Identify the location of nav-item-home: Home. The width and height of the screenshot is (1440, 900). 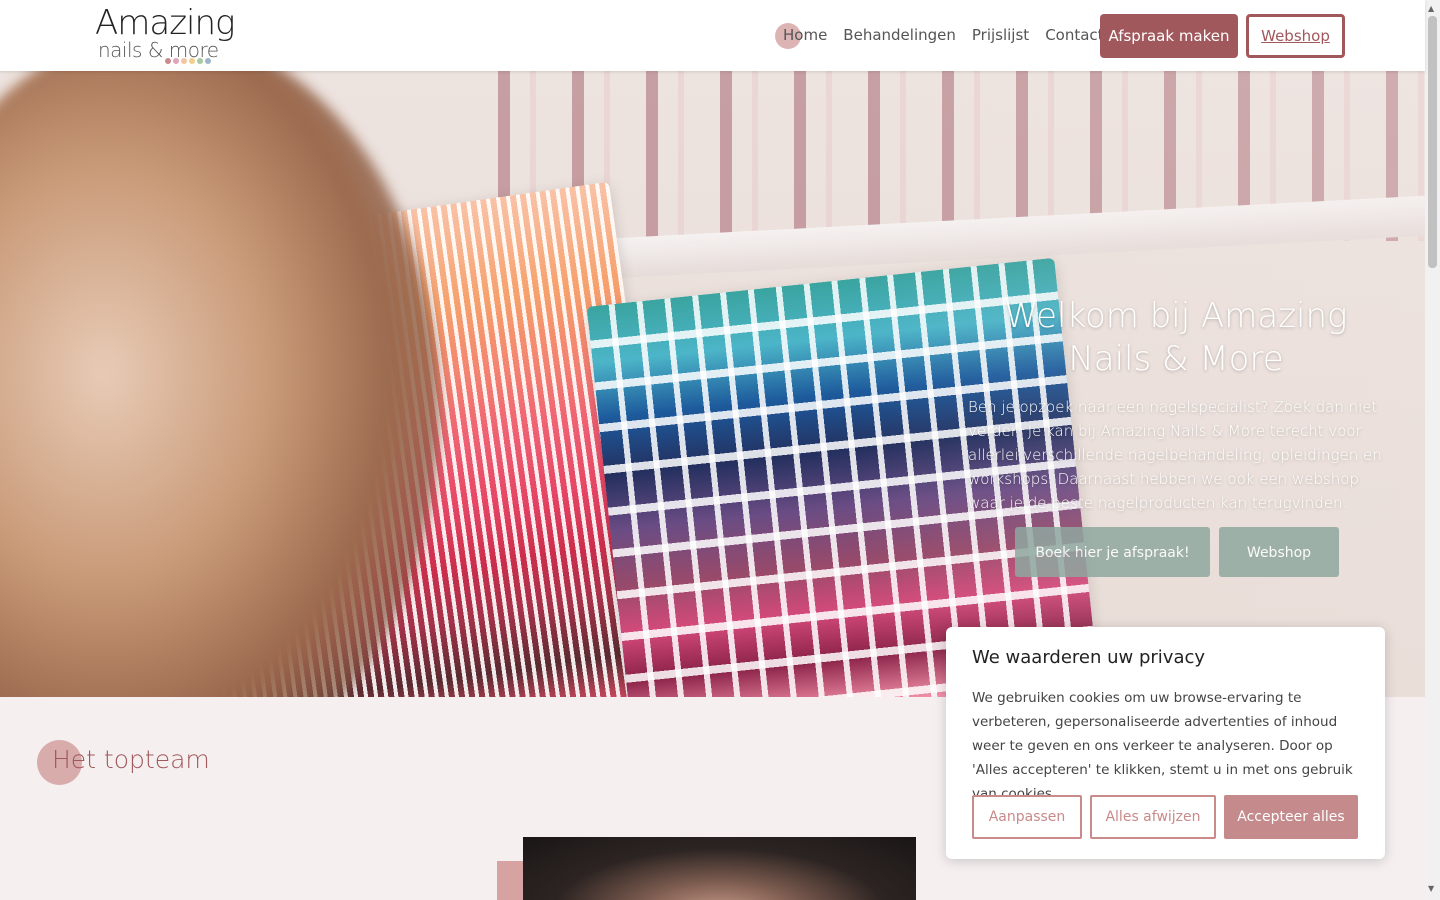
(801, 35).